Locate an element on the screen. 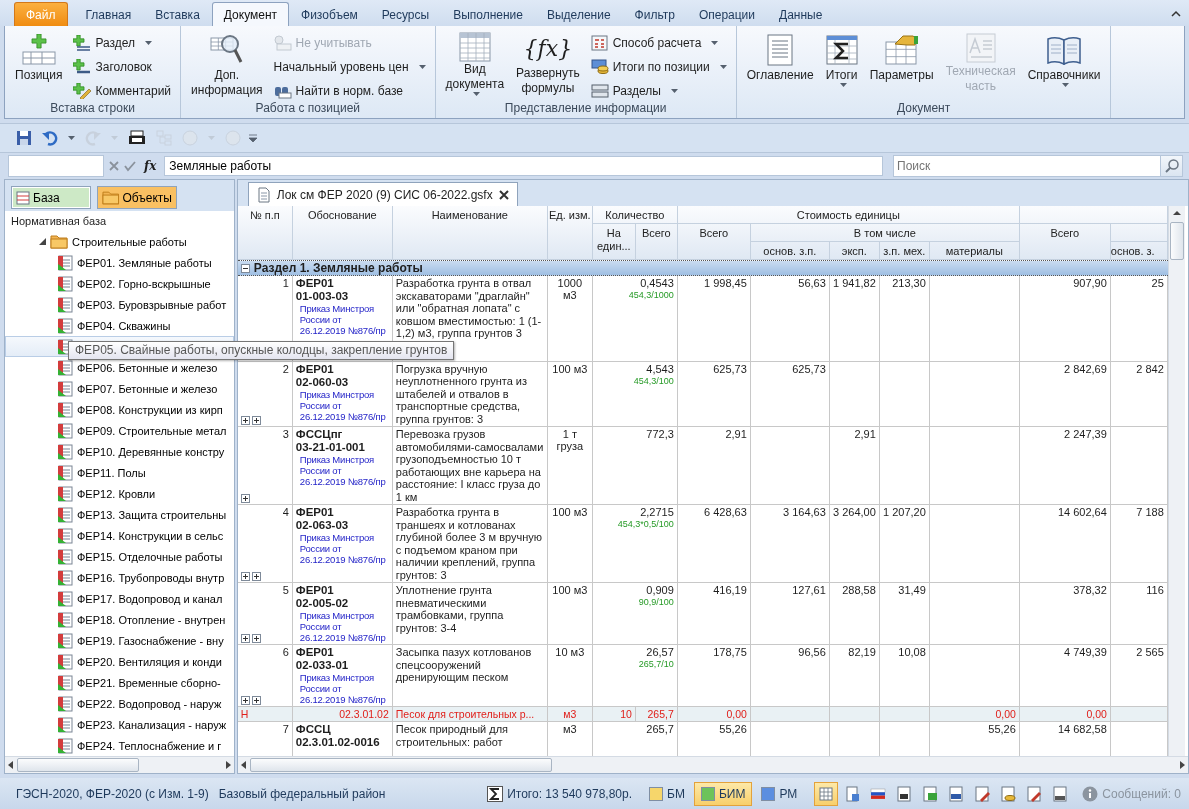  quantity: 26,57 is located at coordinates (659, 652).